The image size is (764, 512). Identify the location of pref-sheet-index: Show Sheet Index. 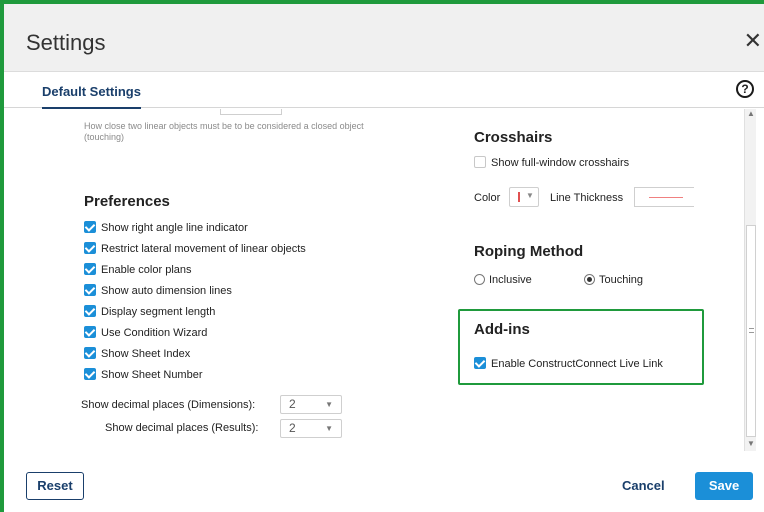
(137, 354).